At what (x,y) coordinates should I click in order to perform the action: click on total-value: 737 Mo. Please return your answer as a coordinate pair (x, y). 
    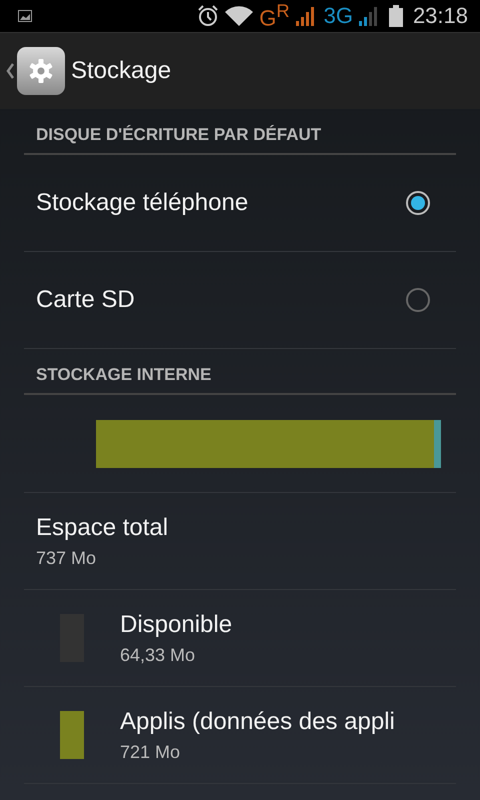
    Looking at the image, I should click on (67, 558).